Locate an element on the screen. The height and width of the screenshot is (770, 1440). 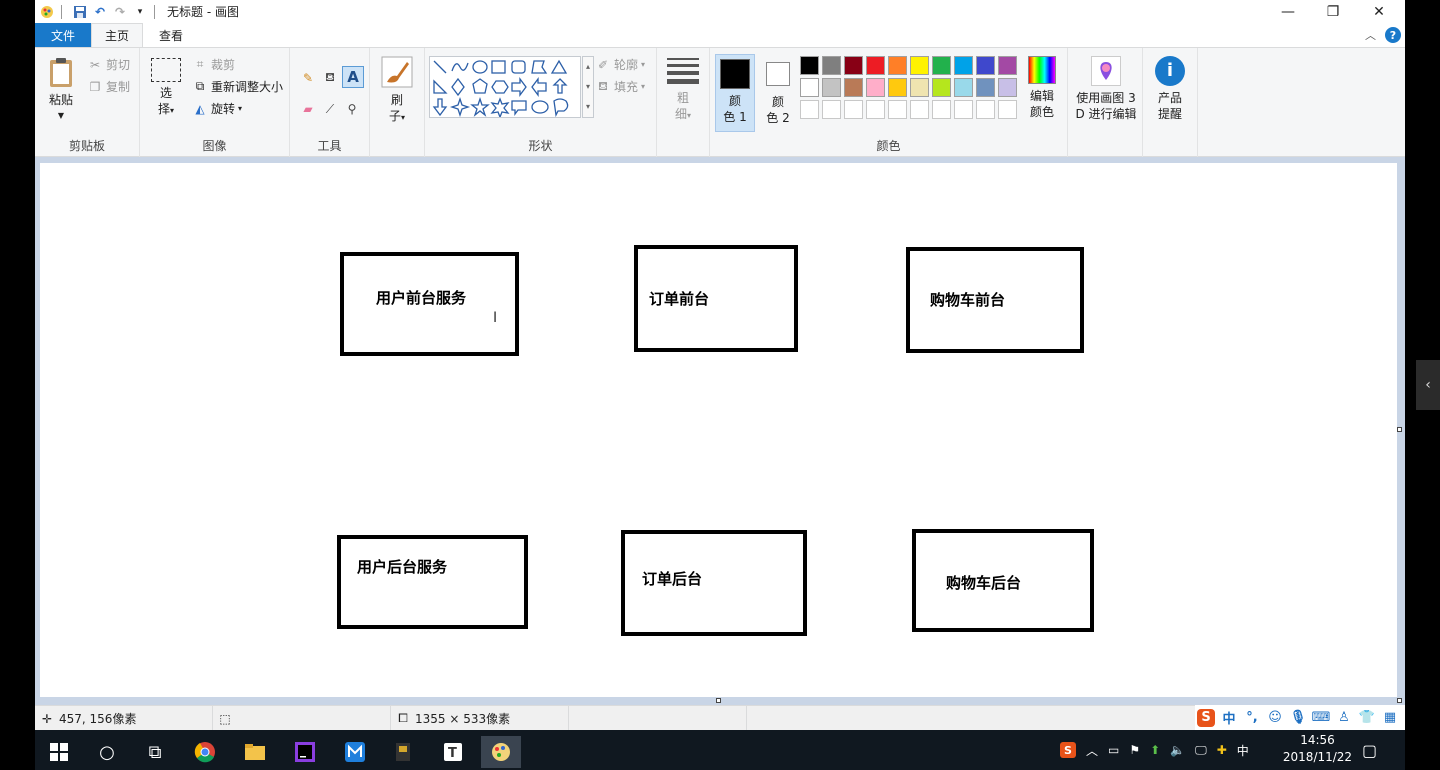
close-button: ✕ is located at coordinates (1379, 11).